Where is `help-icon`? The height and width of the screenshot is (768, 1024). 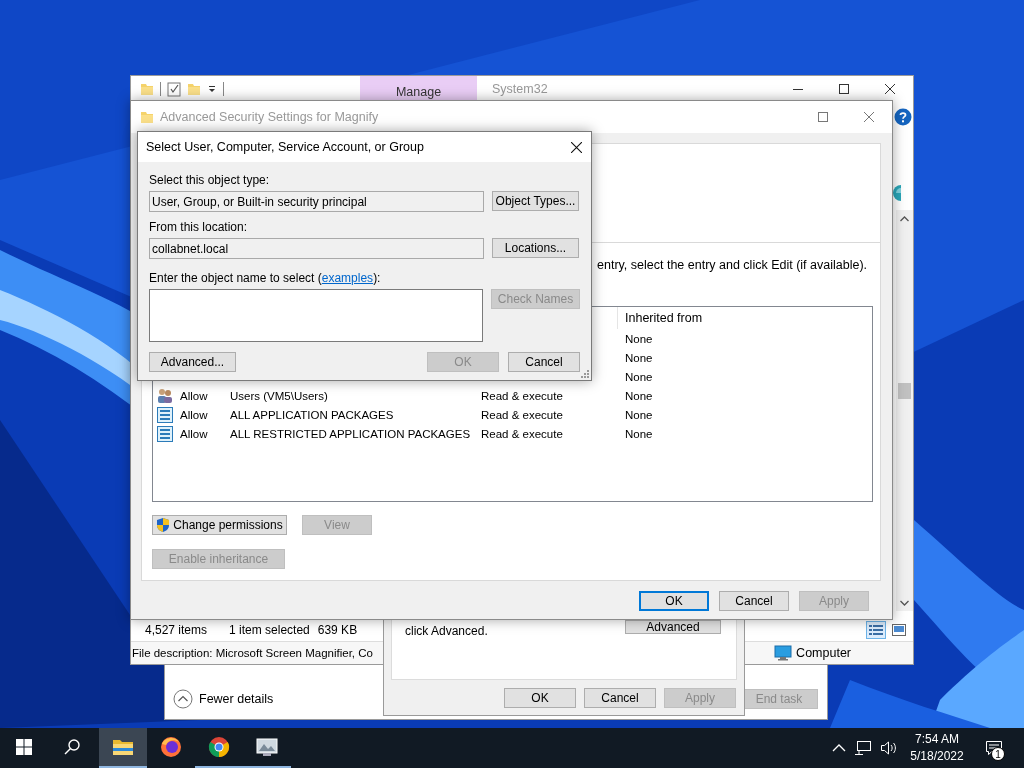
help-icon is located at coordinates (902, 117).